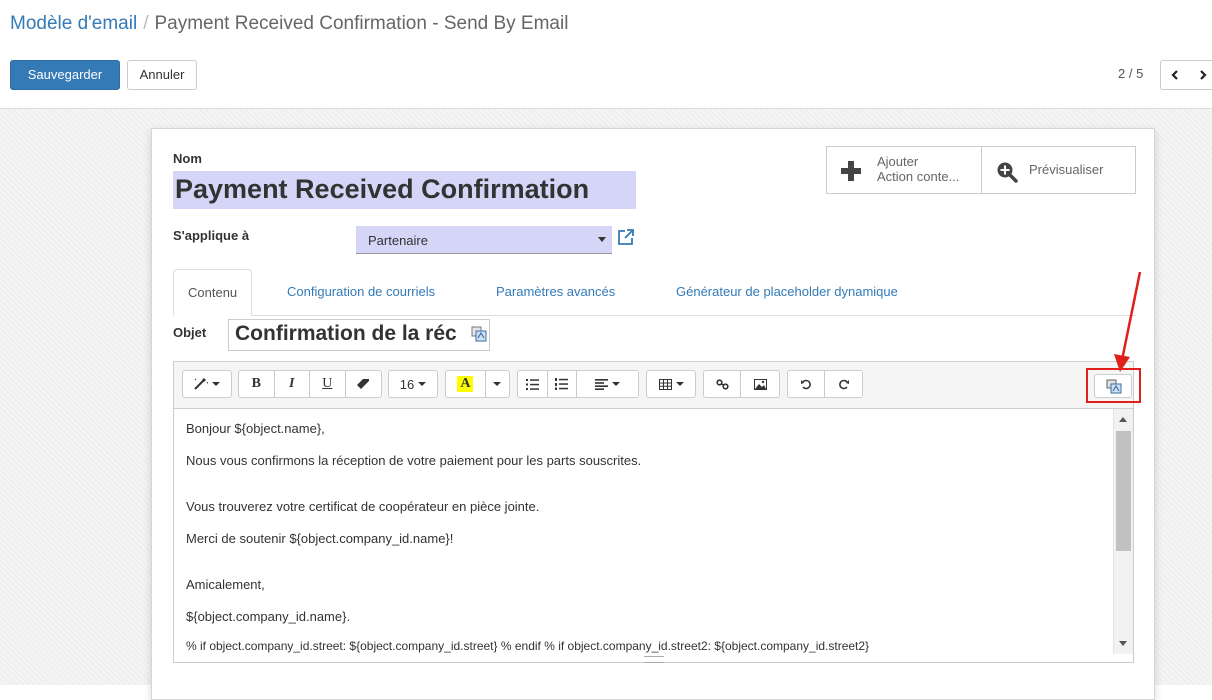 The image size is (1212, 700). I want to click on dropdown-caret-icon, so click(602, 239).